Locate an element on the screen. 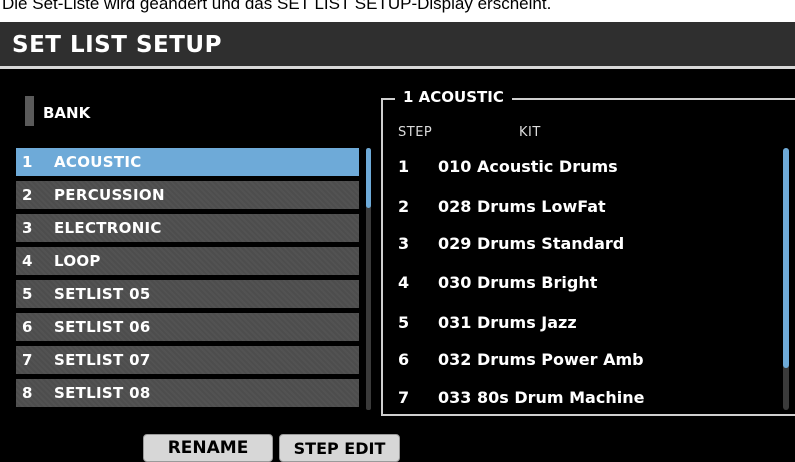 The image size is (795, 462). page-title: SET LIST SETUP is located at coordinates (117, 45).